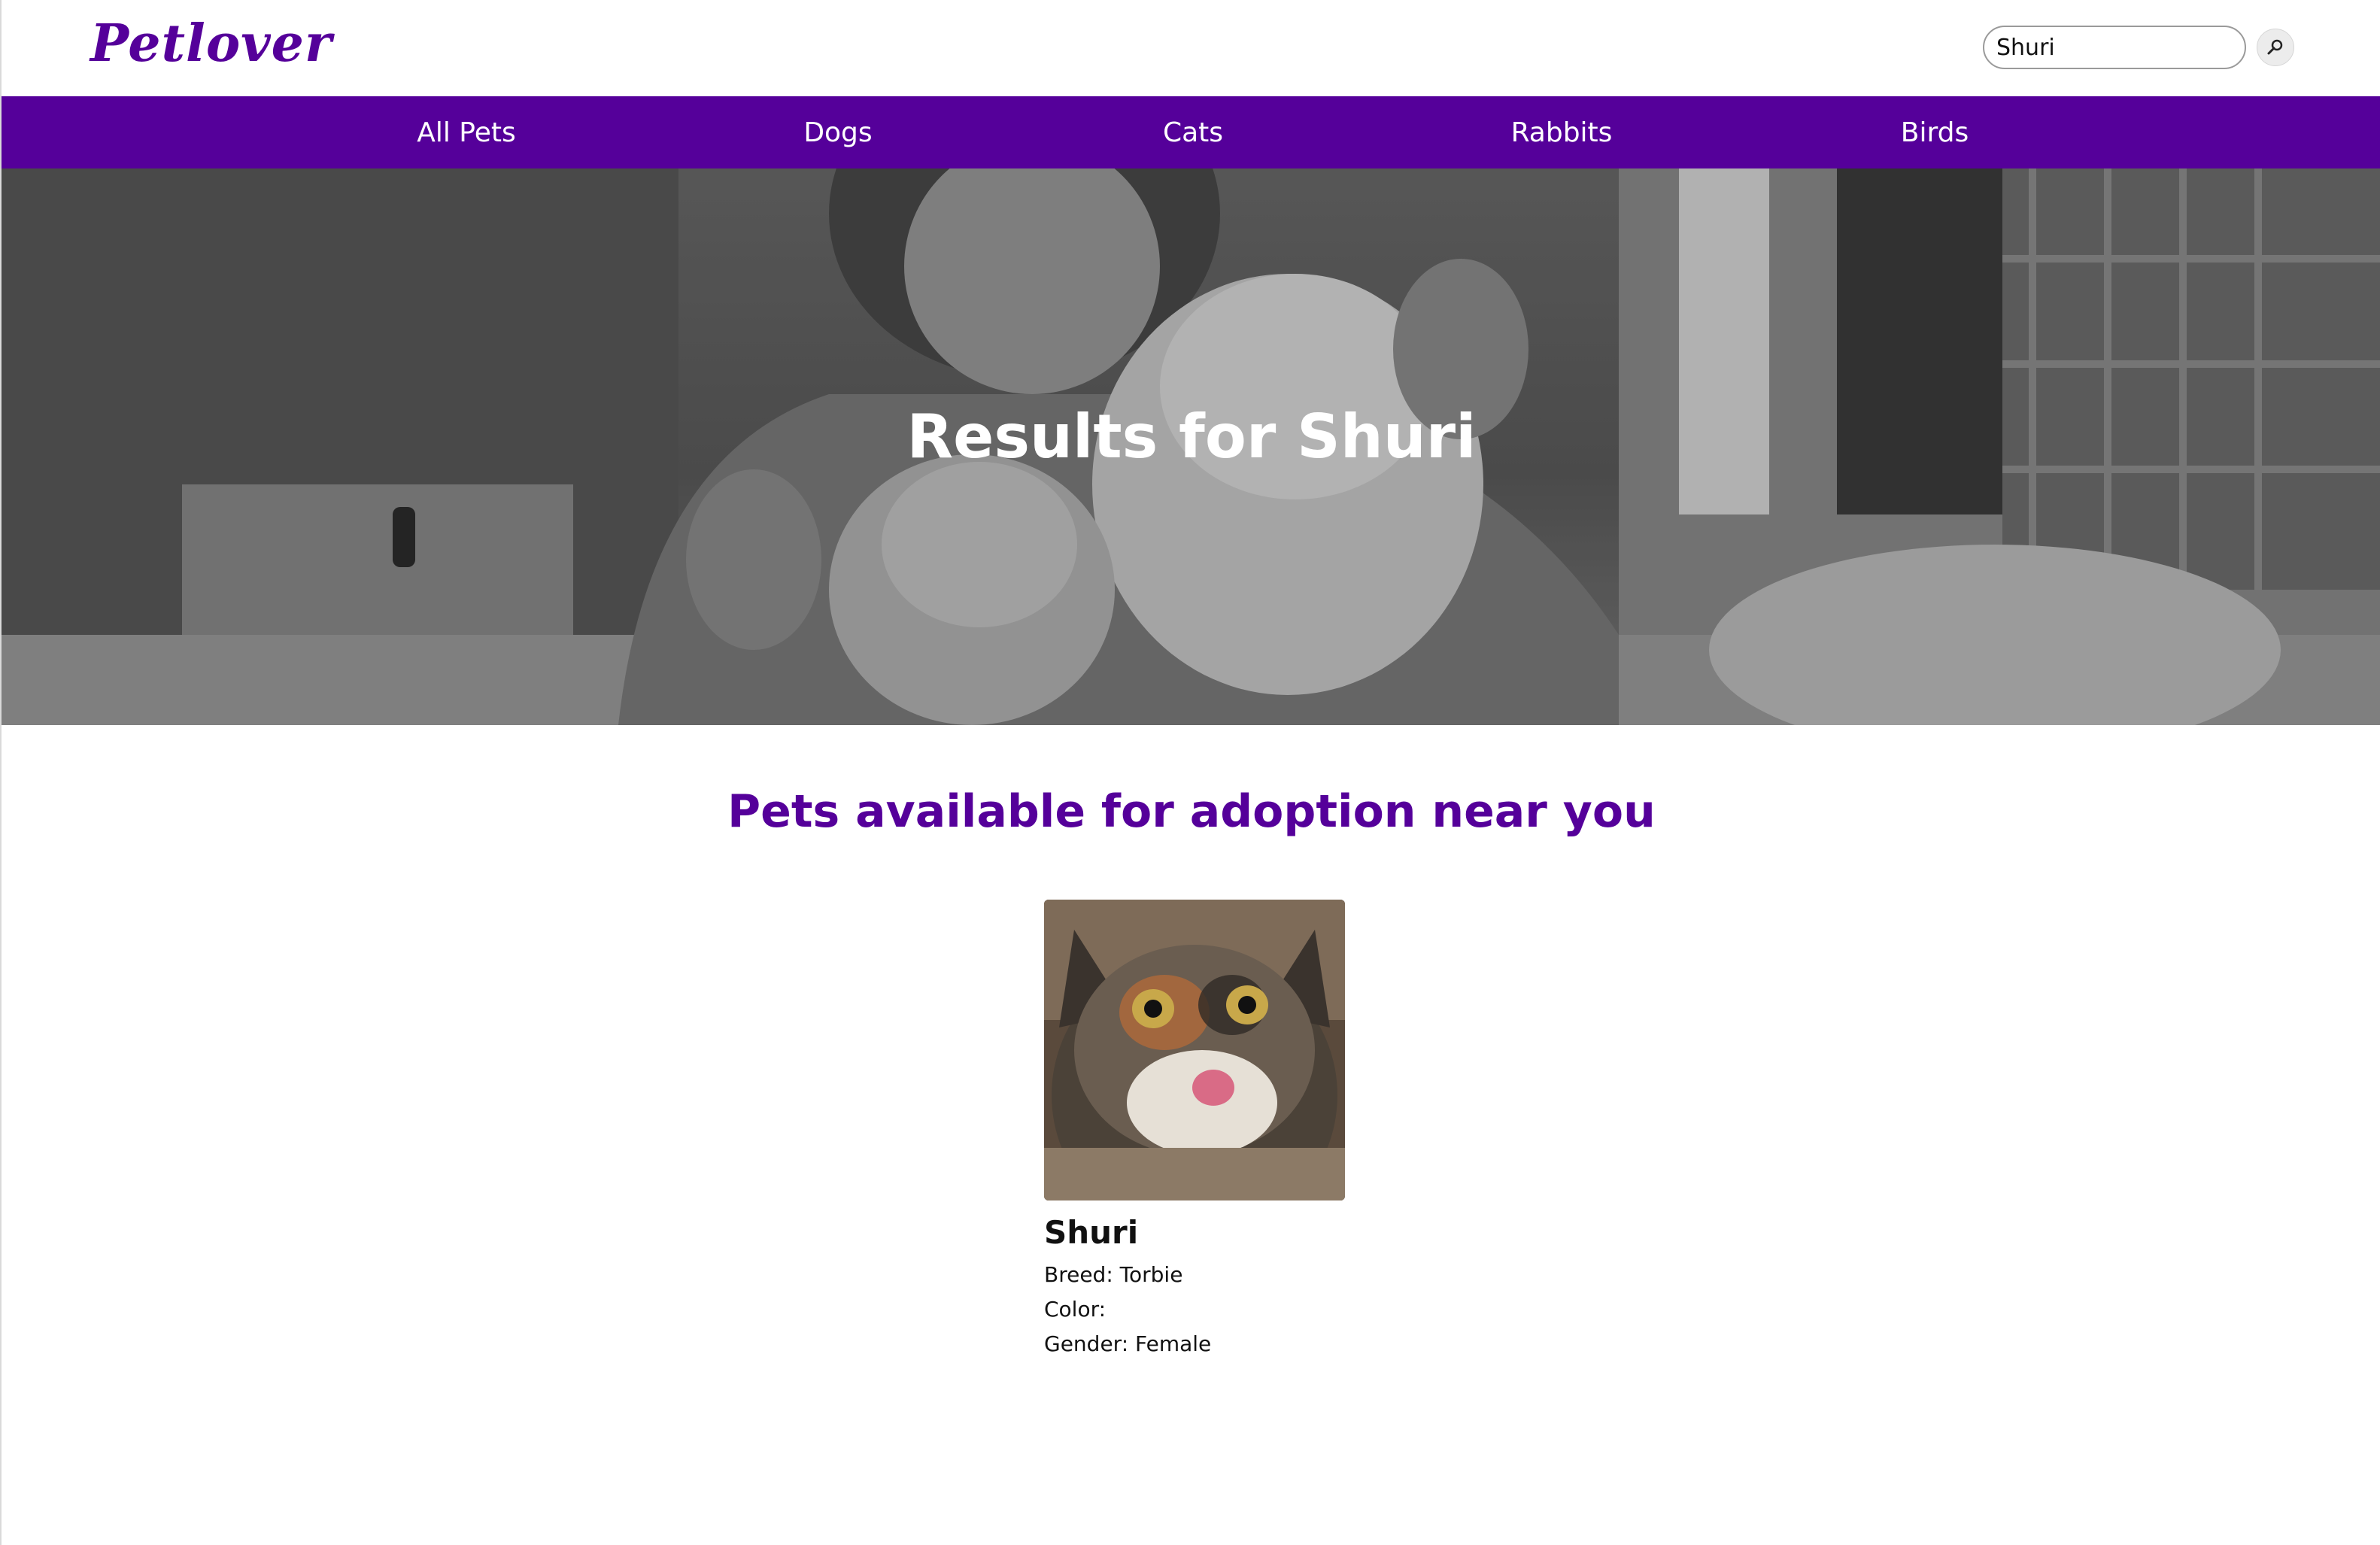  Describe the element at coordinates (1113, 1274) in the screenshot. I see `pet-breed: Breed: Torbie` at that location.